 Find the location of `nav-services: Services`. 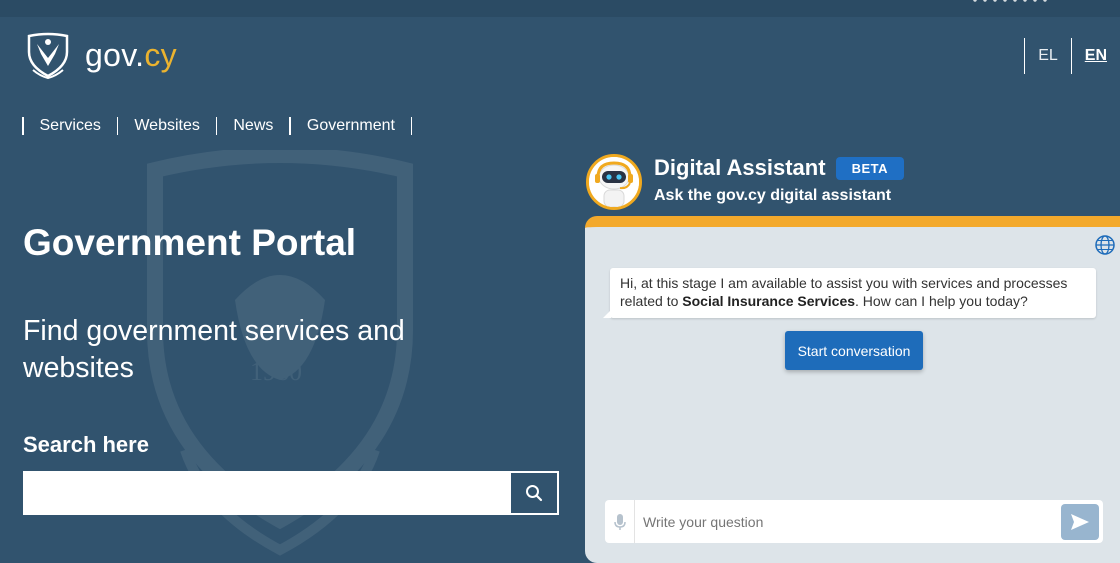

nav-services: Services is located at coordinates (70, 126).